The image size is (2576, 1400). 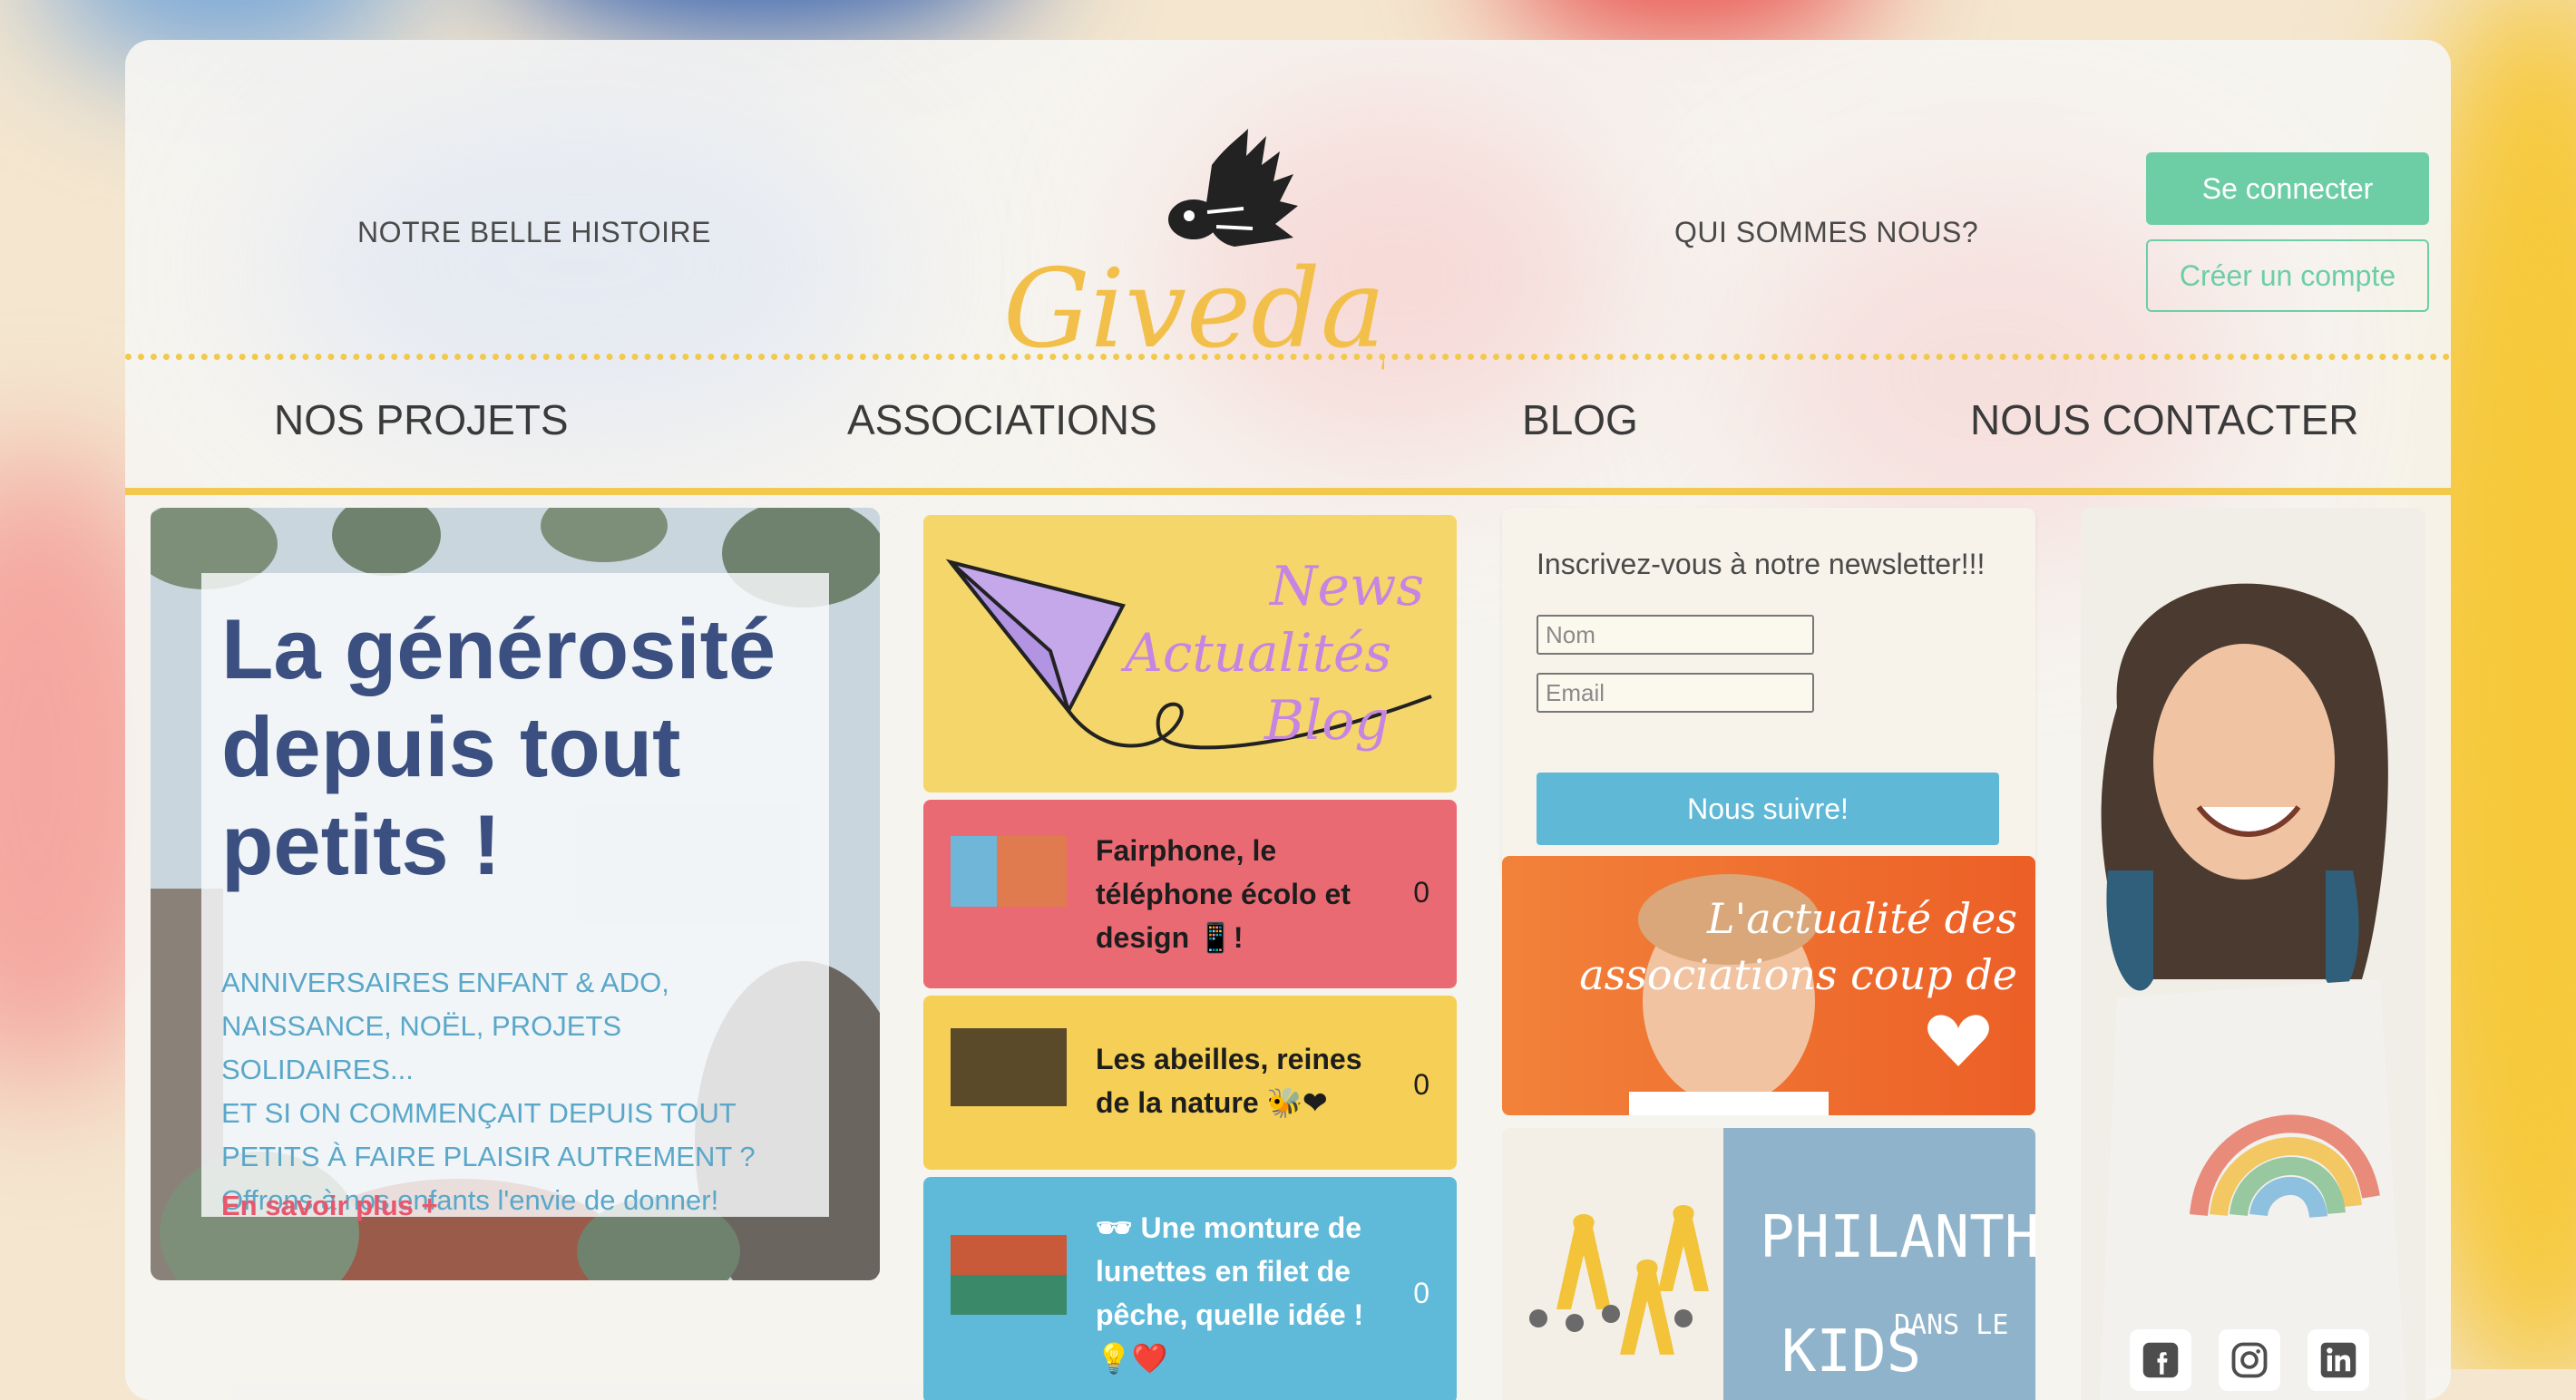 I want to click on kids-ribbons-photo, so click(x=1619, y=1280).